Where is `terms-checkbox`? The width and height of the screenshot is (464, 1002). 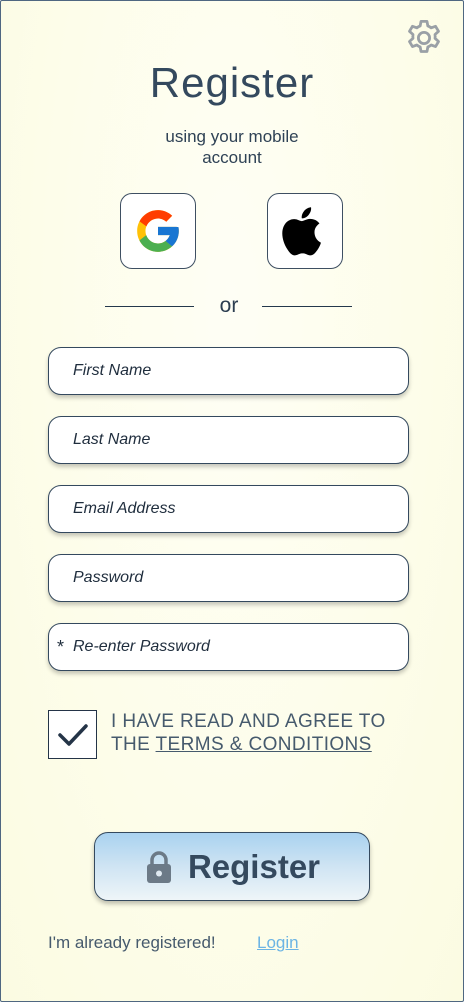 terms-checkbox is located at coordinates (72, 734).